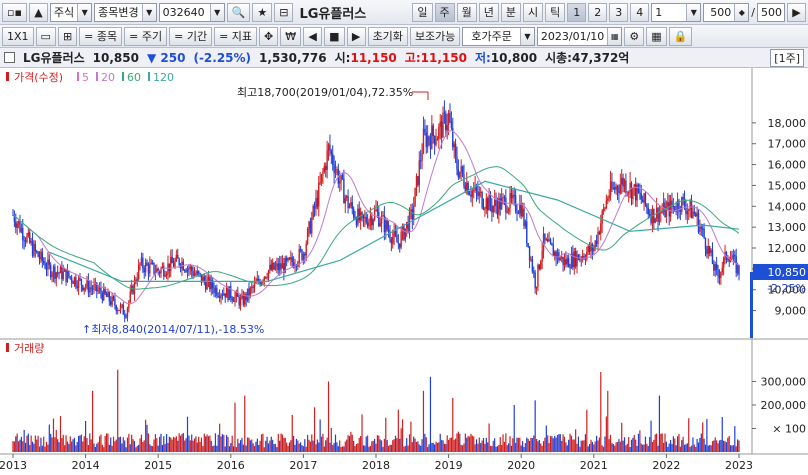  What do you see at coordinates (579, 36) in the screenshot?
I see `date-input: 2023/01/10 ▦` at bounding box center [579, 36].